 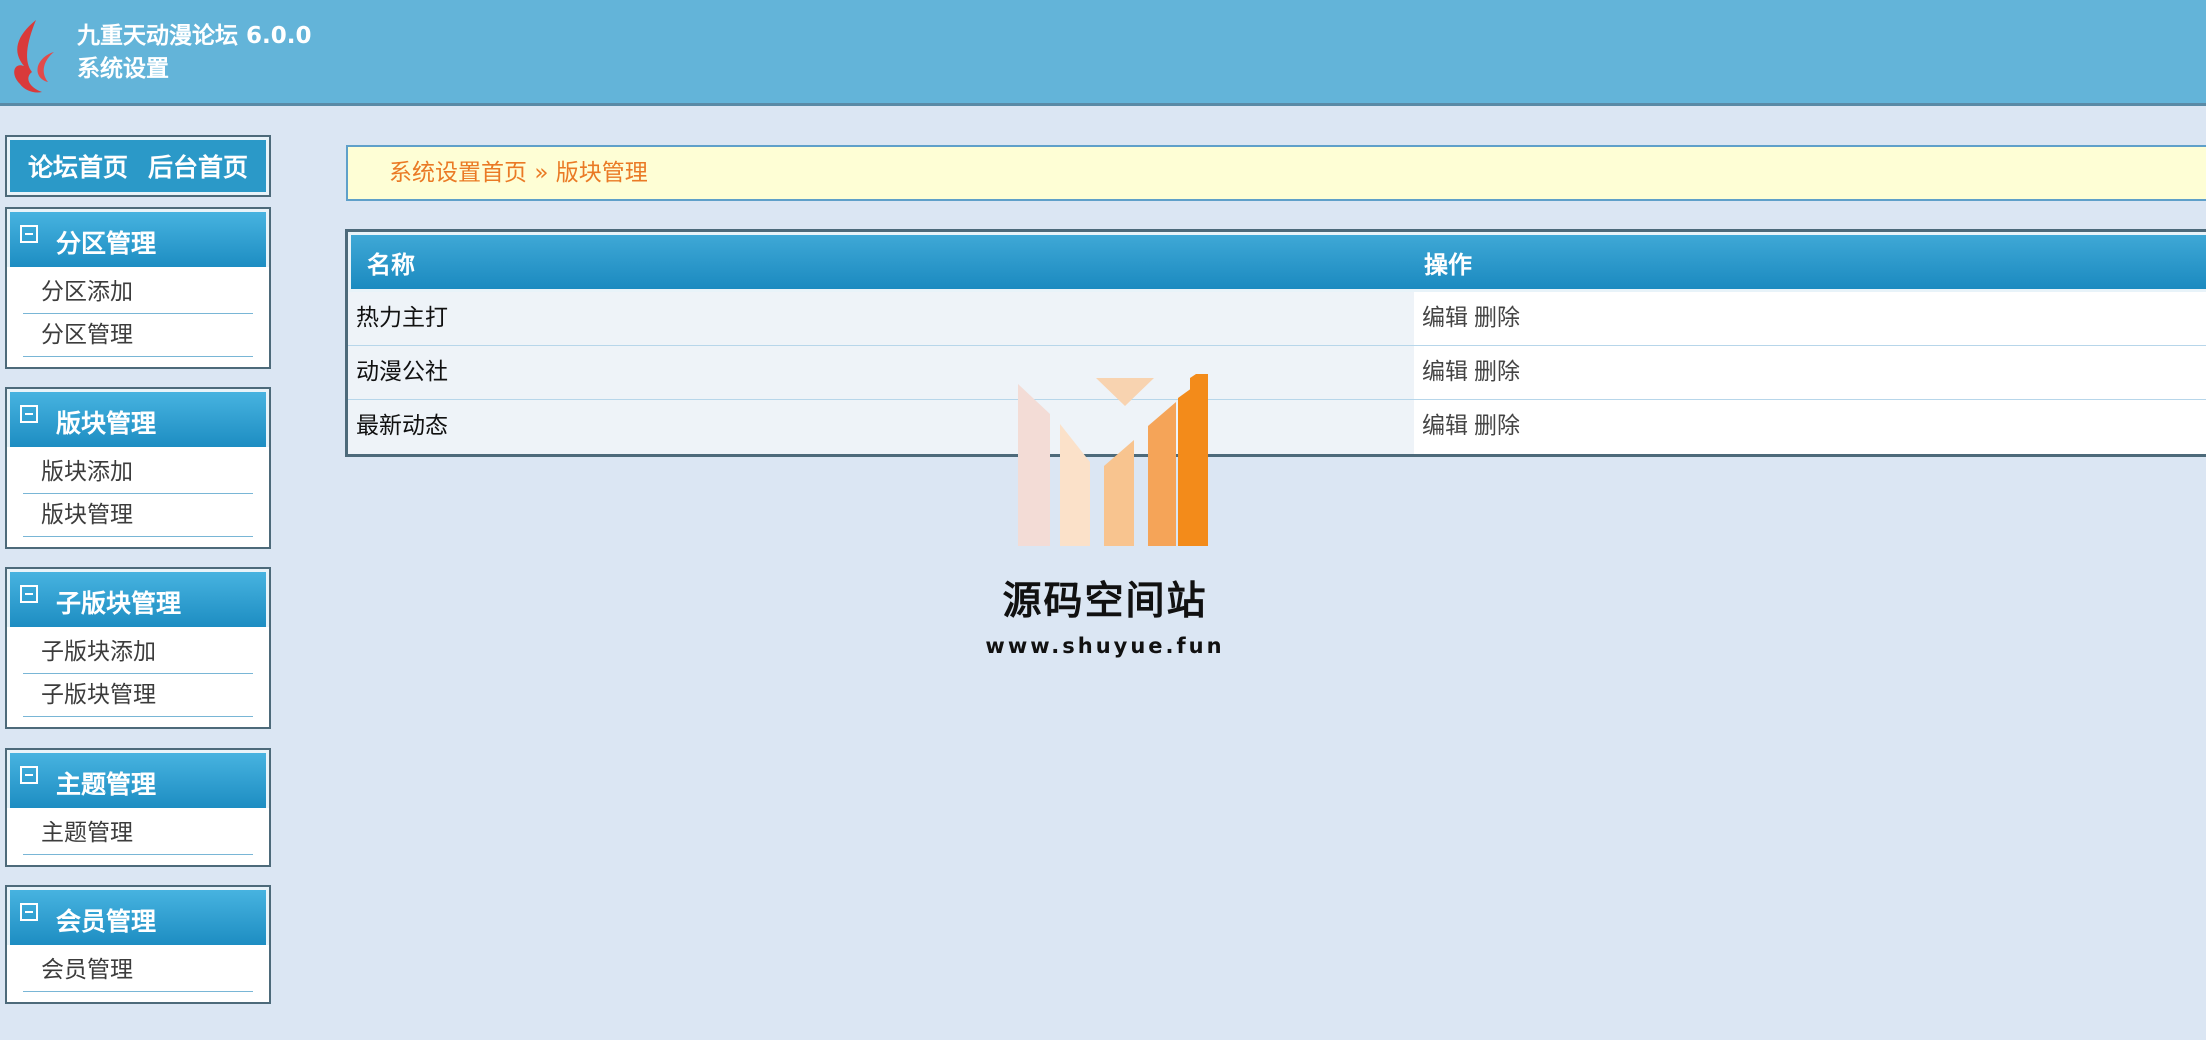 I want to click on sidebar-group-title: 主题管理, so click(x=106, y=784).